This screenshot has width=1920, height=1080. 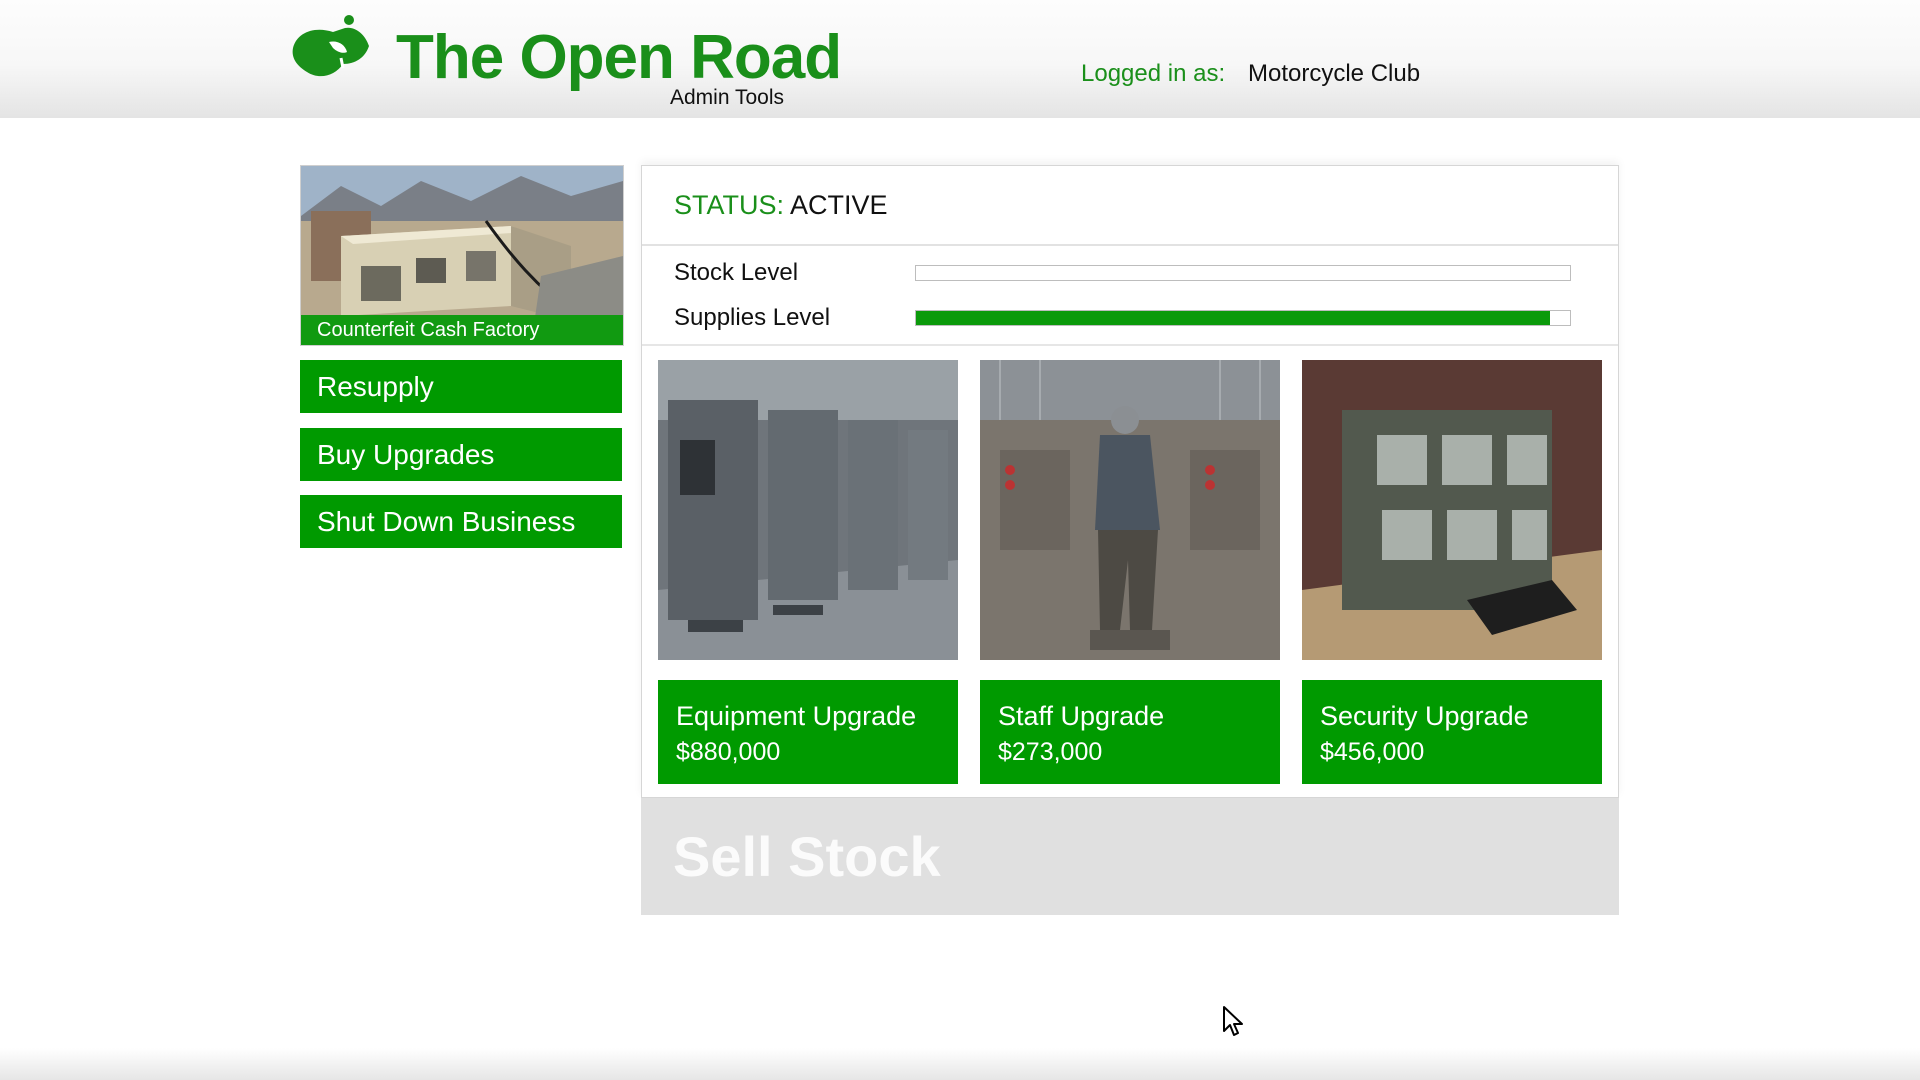 I want to click on buy-upgrades-button: Buy Upgrades, so click(x=461, y=454).